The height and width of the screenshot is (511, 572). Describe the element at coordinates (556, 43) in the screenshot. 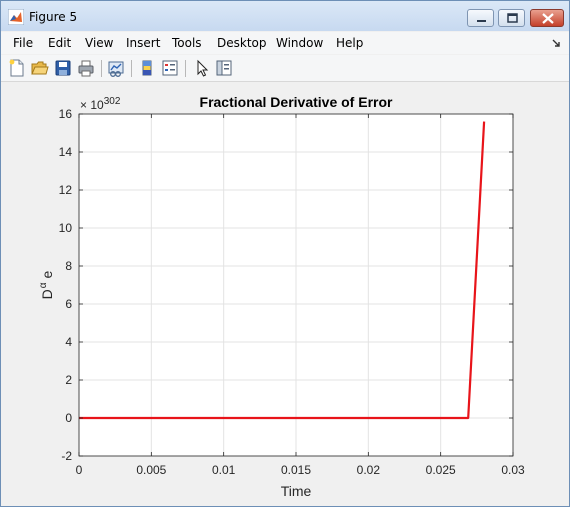

I see `dock-arrow-icon` at that location.